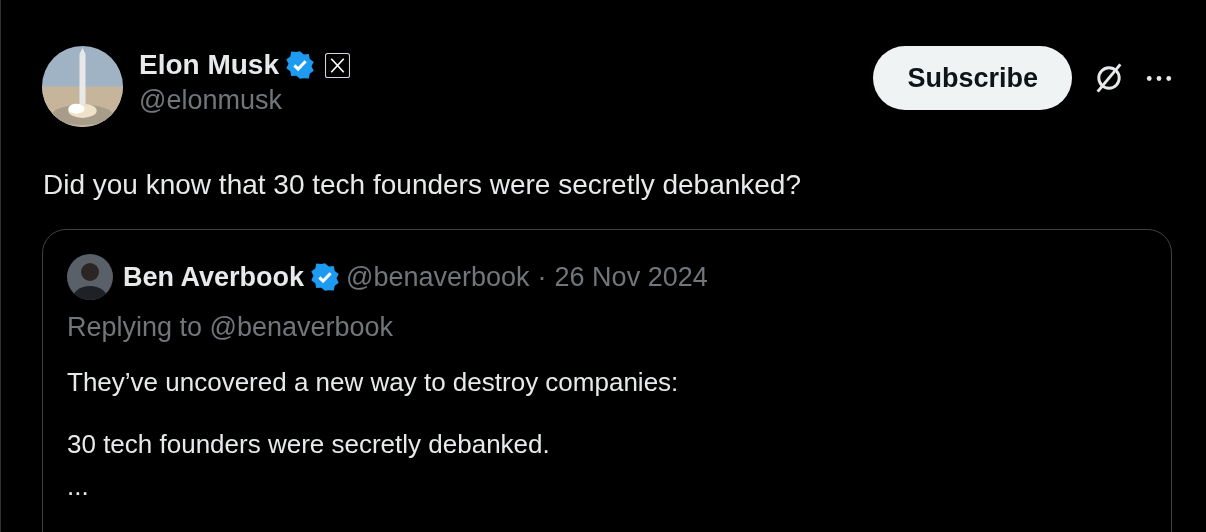 This screenshot has height=532, width=1206. What do you see at coordinates (90, 277) in the screenshot?
I see `avatar-silhouette-icon` at bounding box center [90, 277].